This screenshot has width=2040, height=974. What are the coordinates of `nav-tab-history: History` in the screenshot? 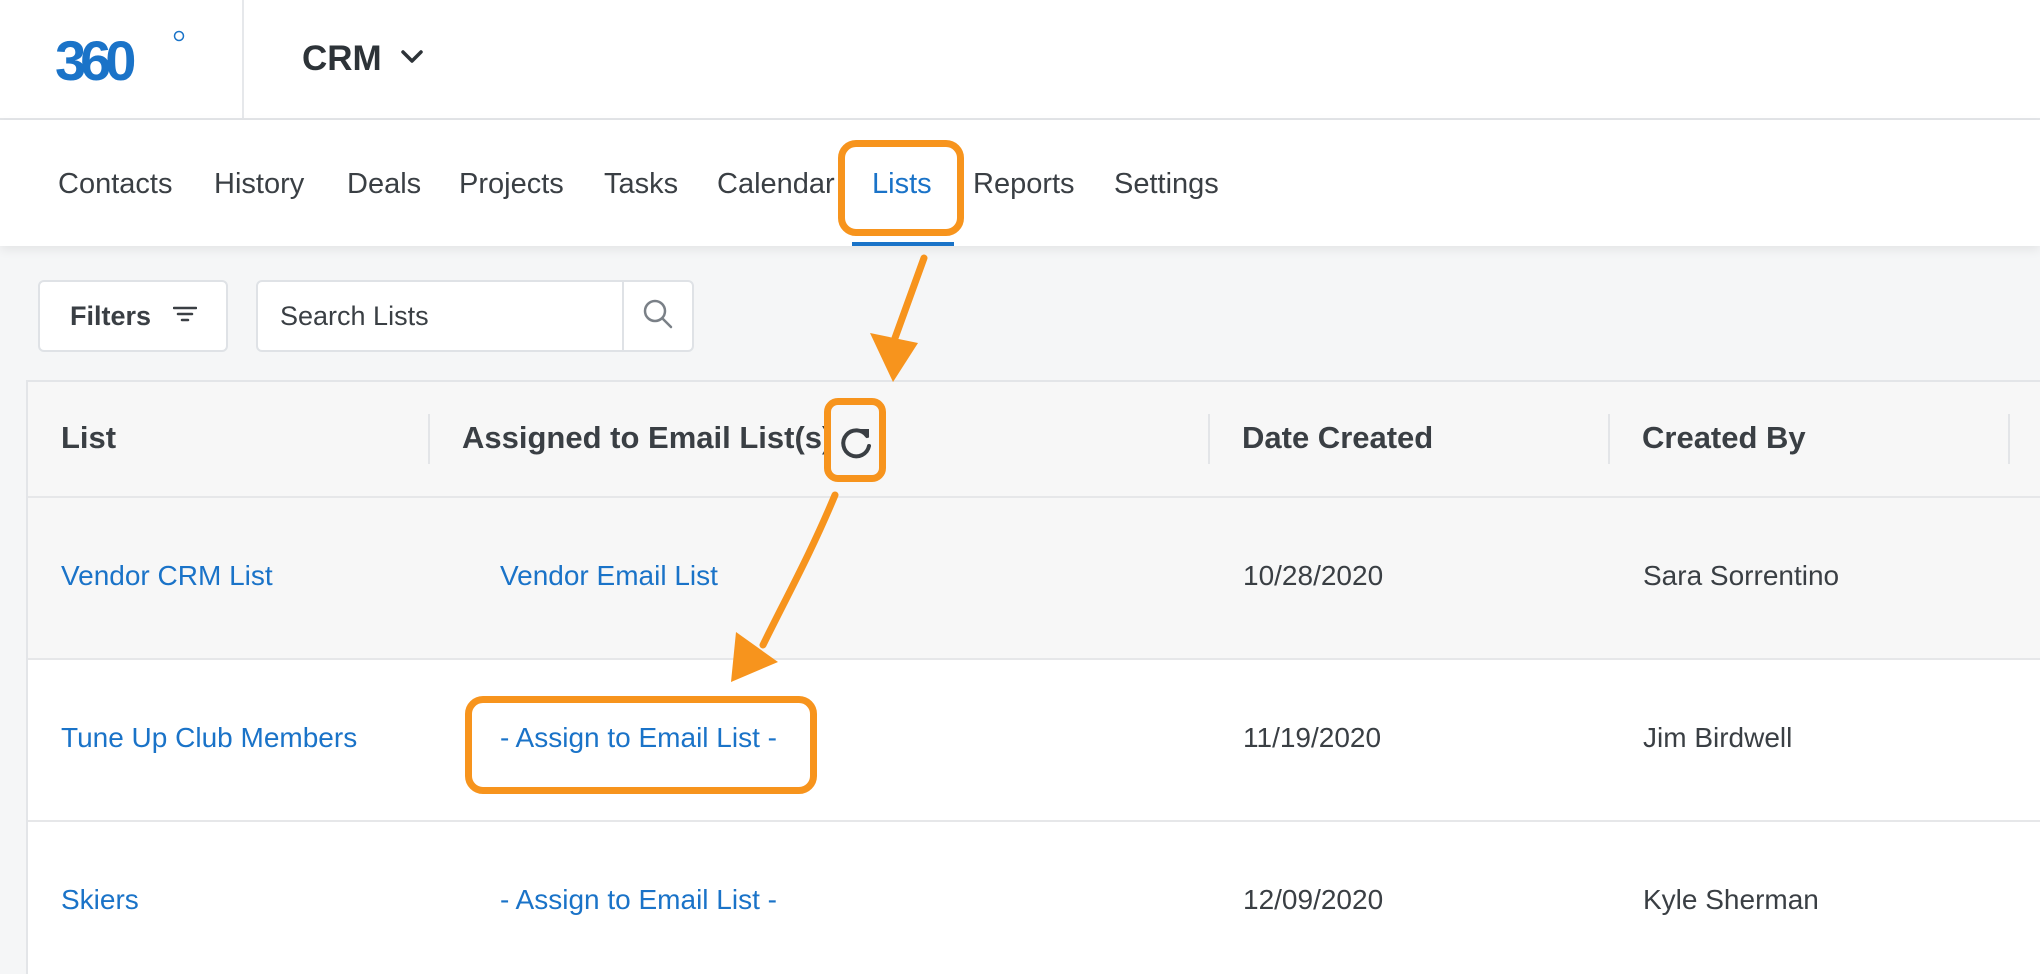 It's located at (259, 184).